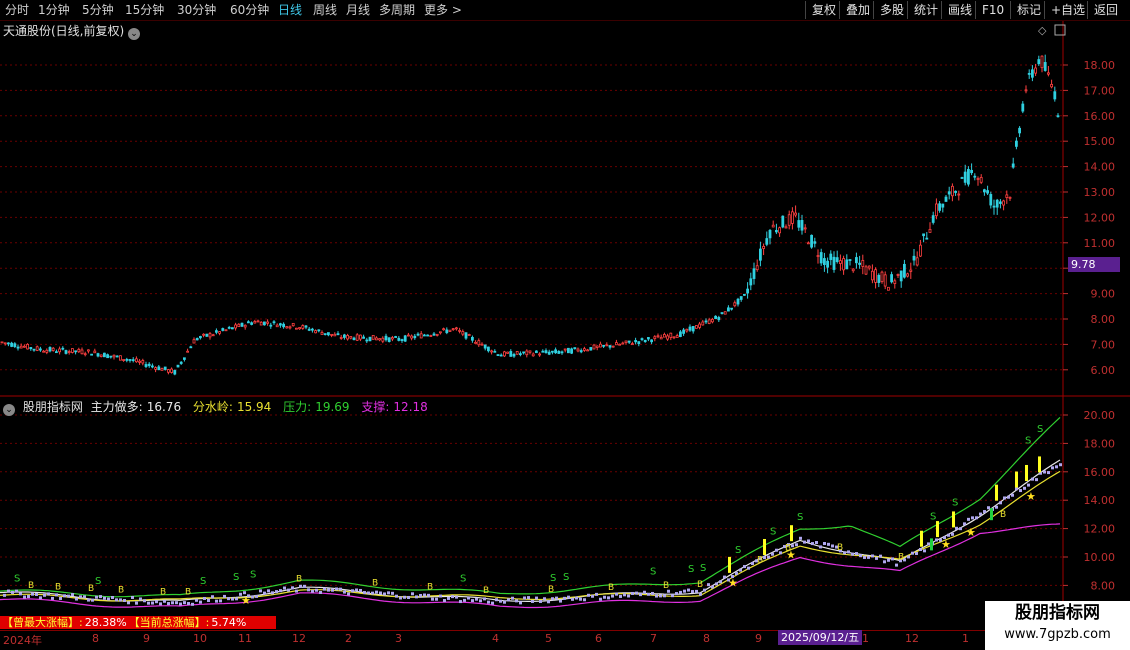  What do you see at coordinates (1100, 90) in the screenshot?
I see `price-tick-label: 17.00` at bounding box center [1100, 90].